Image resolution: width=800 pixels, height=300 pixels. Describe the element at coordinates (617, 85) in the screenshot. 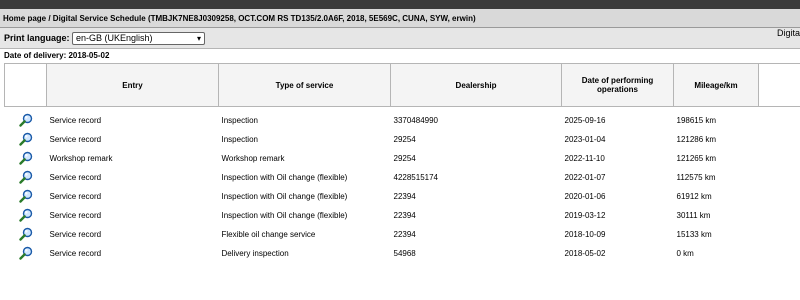

I see `header-date: Date of performing operations` at that location.